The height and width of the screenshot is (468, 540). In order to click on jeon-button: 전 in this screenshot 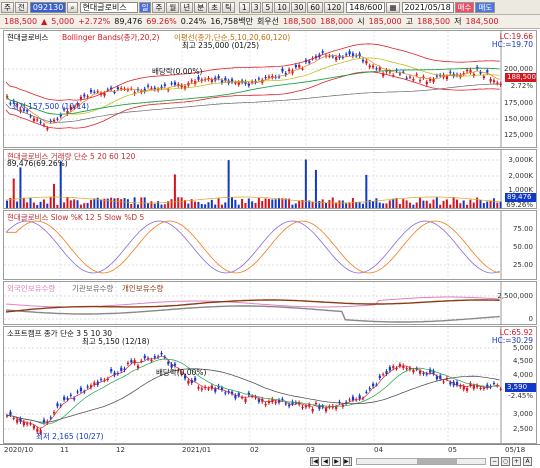, I will do `click(21, 7)`.